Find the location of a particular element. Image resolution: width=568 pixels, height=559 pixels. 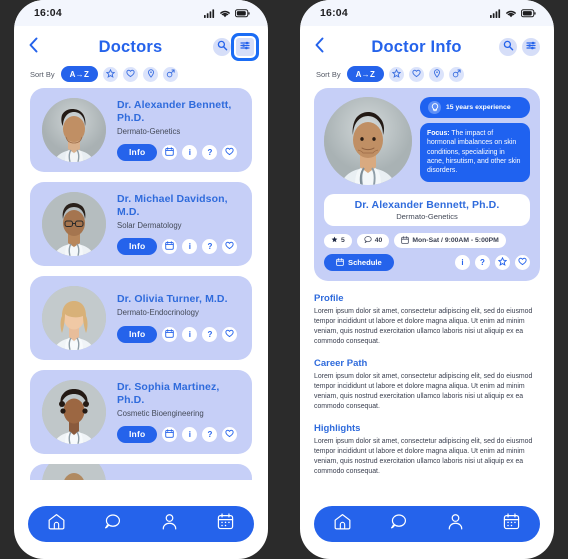

reviews-count: 40 is located at coordinates (378, 240).